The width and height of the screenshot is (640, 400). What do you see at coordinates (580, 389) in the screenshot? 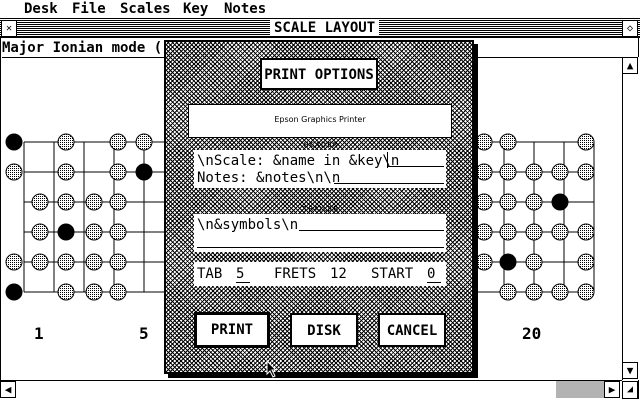
I see `horizontal-scroll-thumb` at bounding box center [580, 389].